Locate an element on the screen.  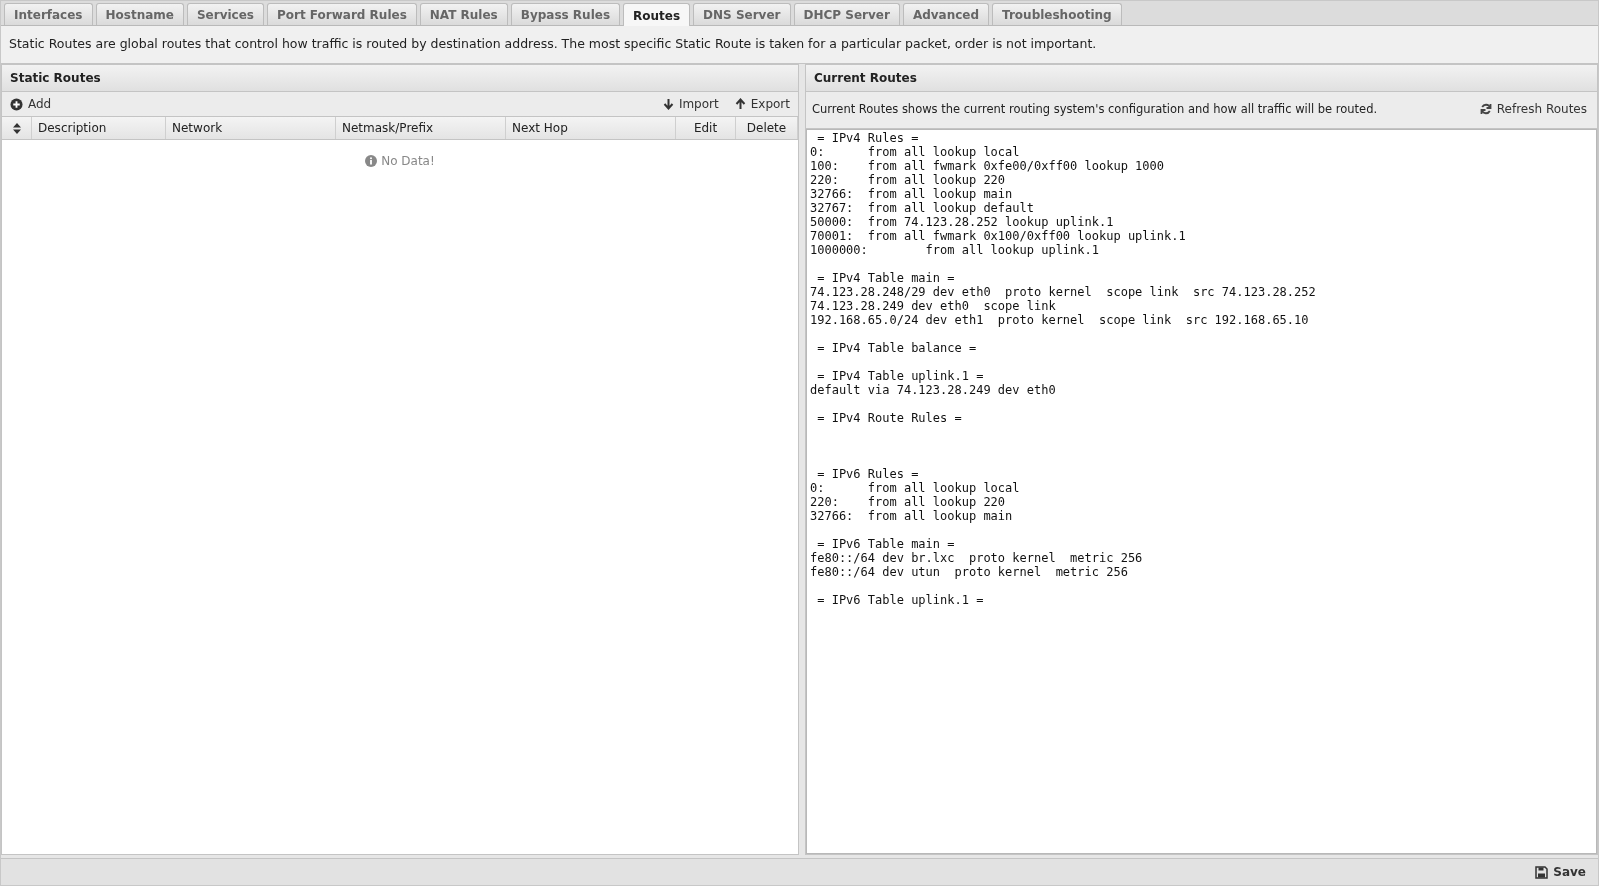
tab: NAT Rules is located at coordinates (463, 14).